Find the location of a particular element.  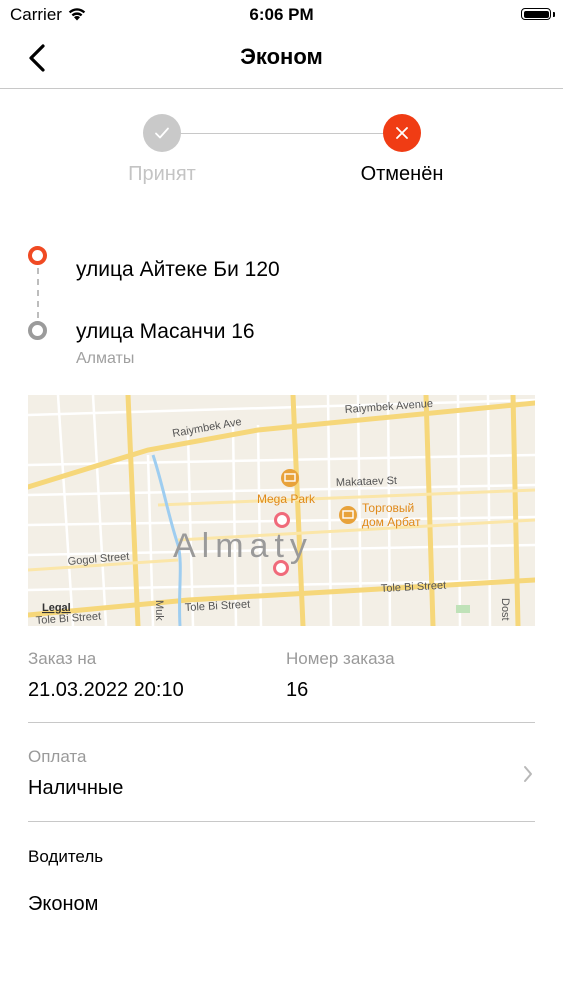

payment-label: Оплата is located at coordinates (57, 756).